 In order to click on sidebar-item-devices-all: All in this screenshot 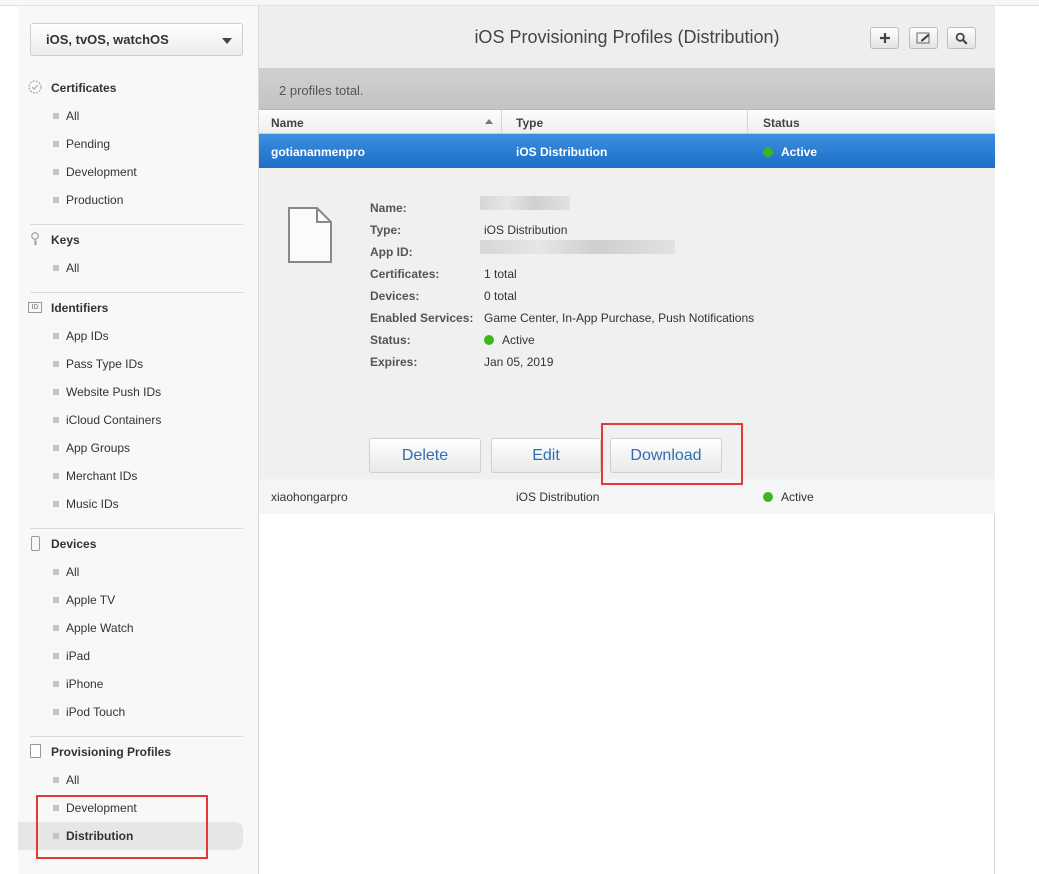, I will do `click(138, 572)`.